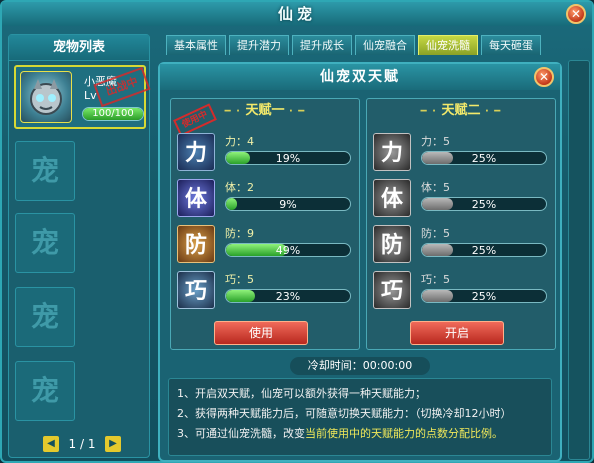 This screenshot has height=463, width=594. I want to click on stat-percent: 19%, so click(288, 158).